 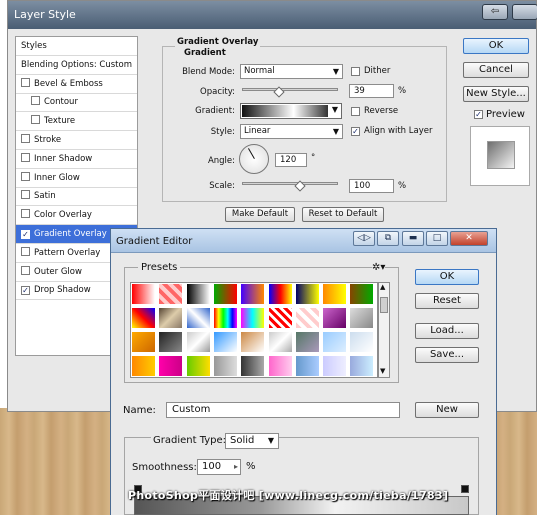 What do you see at coordinates (252, 441) in the screenshot?
I see `gradient-type-select: Solid ▼` at bounding box center [252, 441].